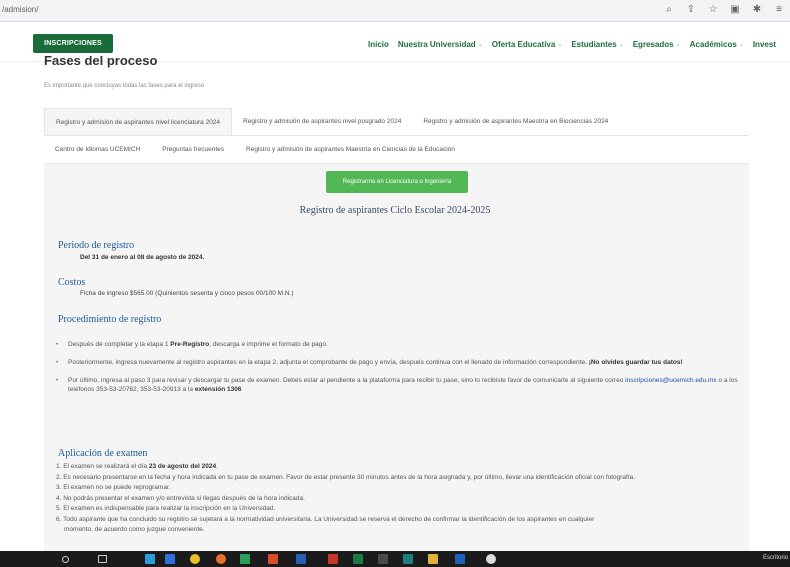 This screenshot has width=790, height=567. What do you see at coordinates (779, 10) in the screenshot?
I see `menu-icon: ≡` at bounding box center [779, 10].